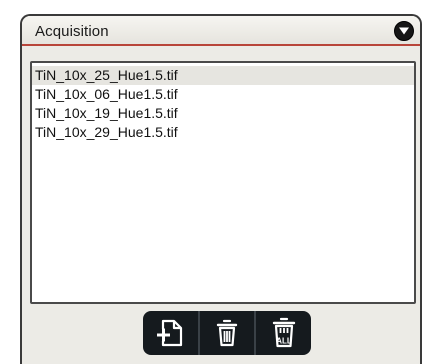 The height and width of the screenshot is (364, 429). Describe the element at coordinates (223, 113) in the screenshot. I see `list-item: TiN_10x_19_Hue1.5.tif` at that location.